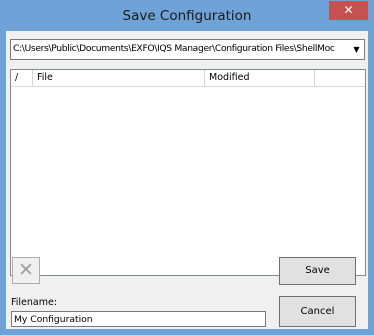  I want to click on delete-icon: ✕, so click(26, 270).